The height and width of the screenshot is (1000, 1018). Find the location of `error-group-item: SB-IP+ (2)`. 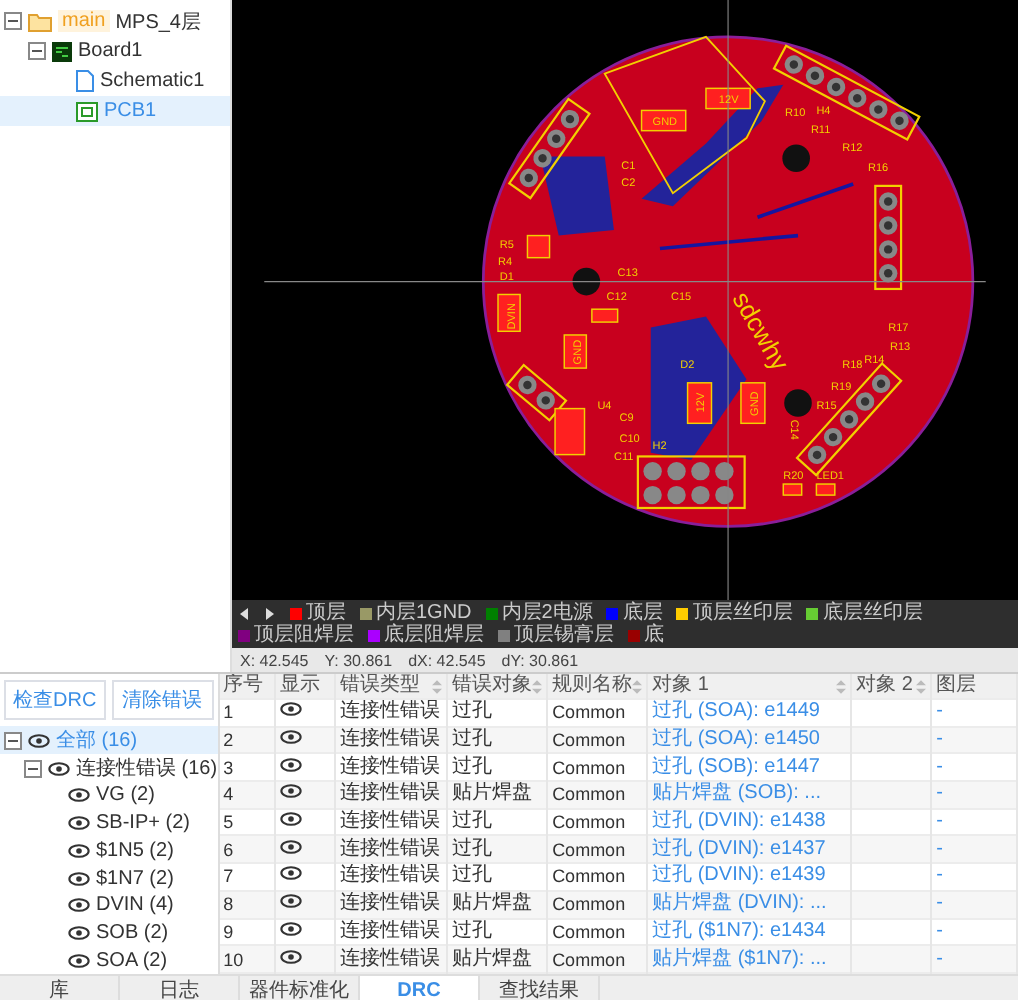

error-group-item: SB-IP+ (2) is located at coordinates (109, 823).